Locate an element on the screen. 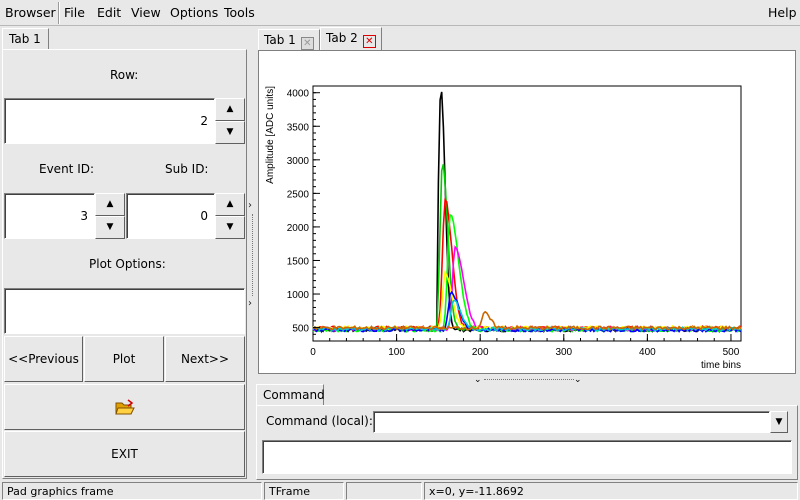 This screenshot has height=500, width=800. x-tick-label: 0 is located at coordinates (313, 352).